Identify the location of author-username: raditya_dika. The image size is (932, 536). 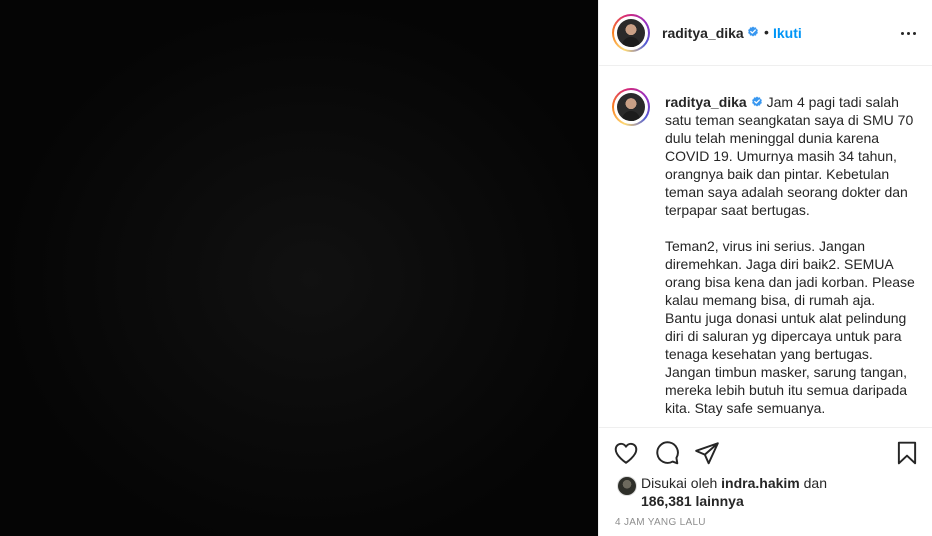
(703, 33).